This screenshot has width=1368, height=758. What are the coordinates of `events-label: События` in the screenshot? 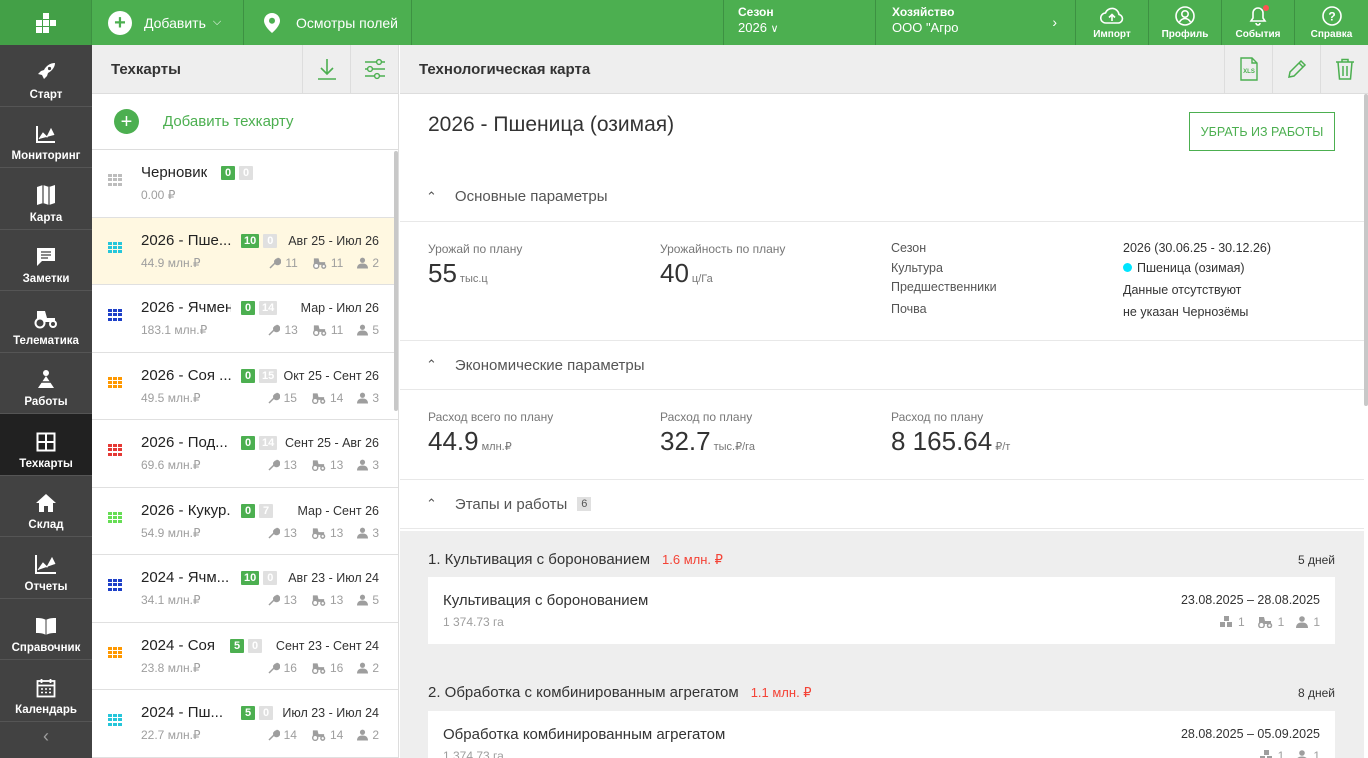 It's located at (1258, 34).